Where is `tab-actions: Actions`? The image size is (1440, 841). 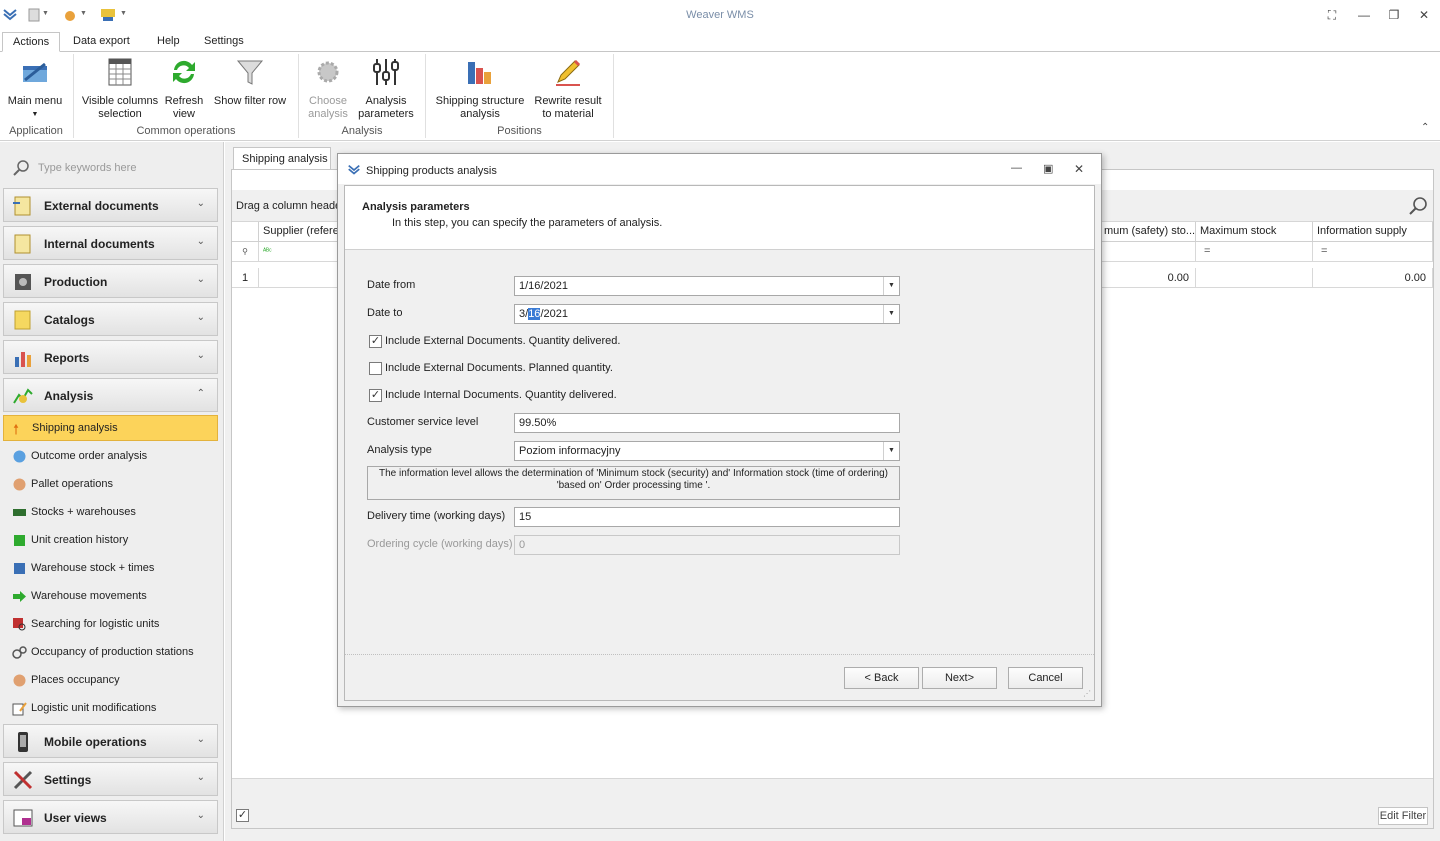
tab-actions: Actions is located at coordinates (31, 42).